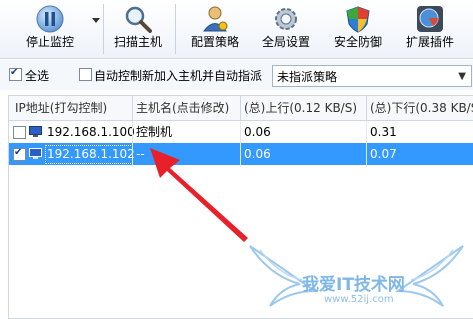  Describe the element at coordinates (74, 108) in the screenshot. I see `column-header-ip: IP地址(打勾控制)` at that location.